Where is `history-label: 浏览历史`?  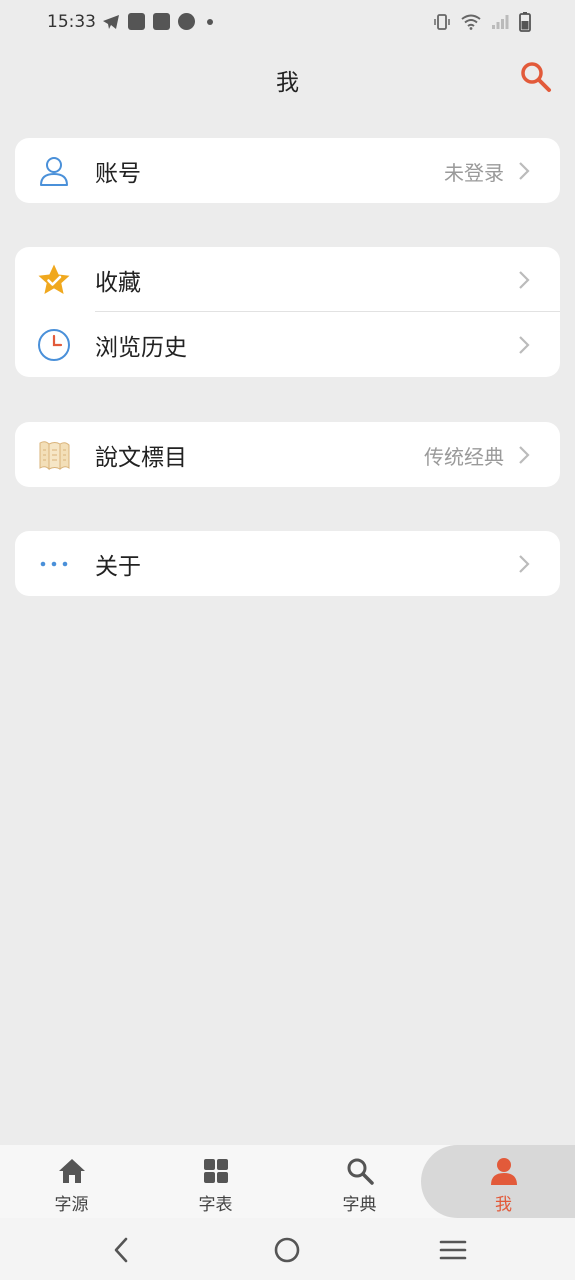 history-label: 浏览历史 is located at coordinates (141, 348).